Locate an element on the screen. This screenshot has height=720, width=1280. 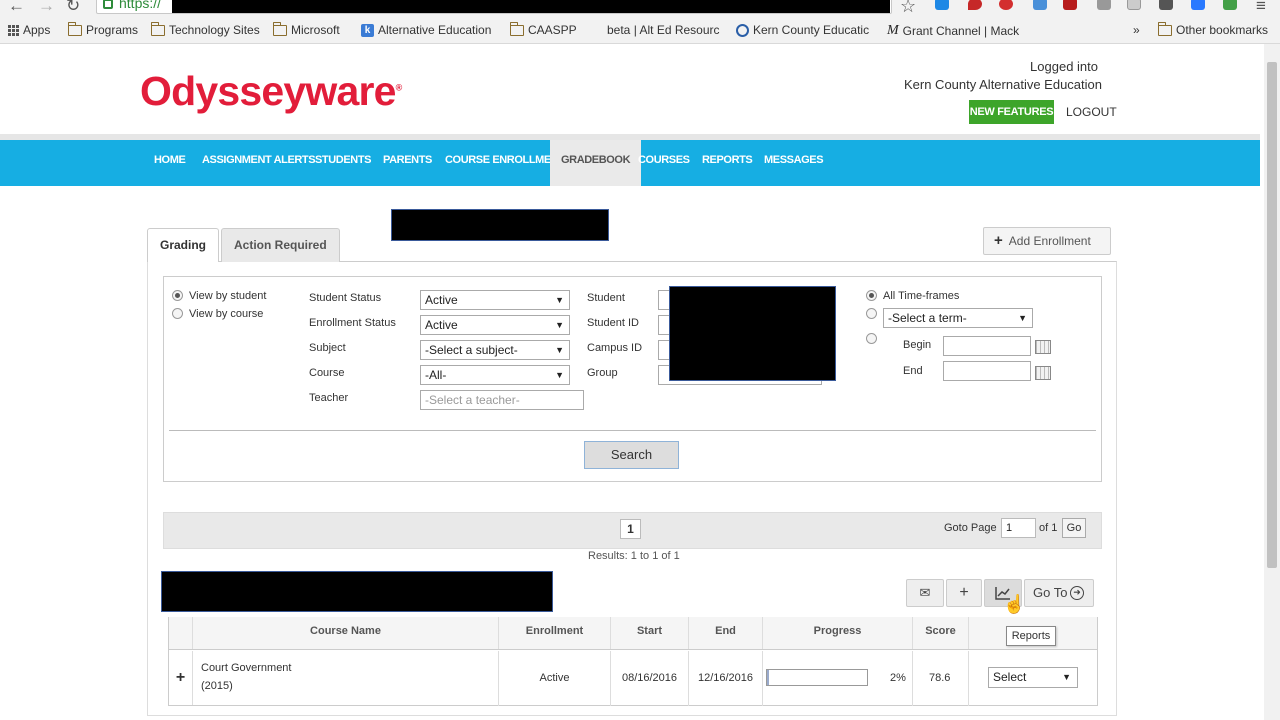
bookmark-microsoft: Microsoft is located at coordinates (306, 29).